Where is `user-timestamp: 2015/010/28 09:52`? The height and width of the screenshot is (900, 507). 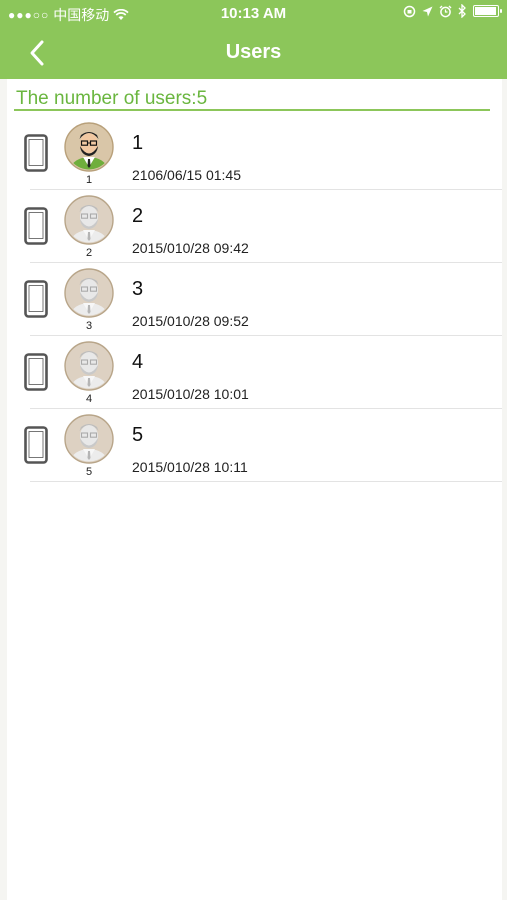 user-timestamp: 2015/010/28 09:52 is located at coordinates (190, 321).